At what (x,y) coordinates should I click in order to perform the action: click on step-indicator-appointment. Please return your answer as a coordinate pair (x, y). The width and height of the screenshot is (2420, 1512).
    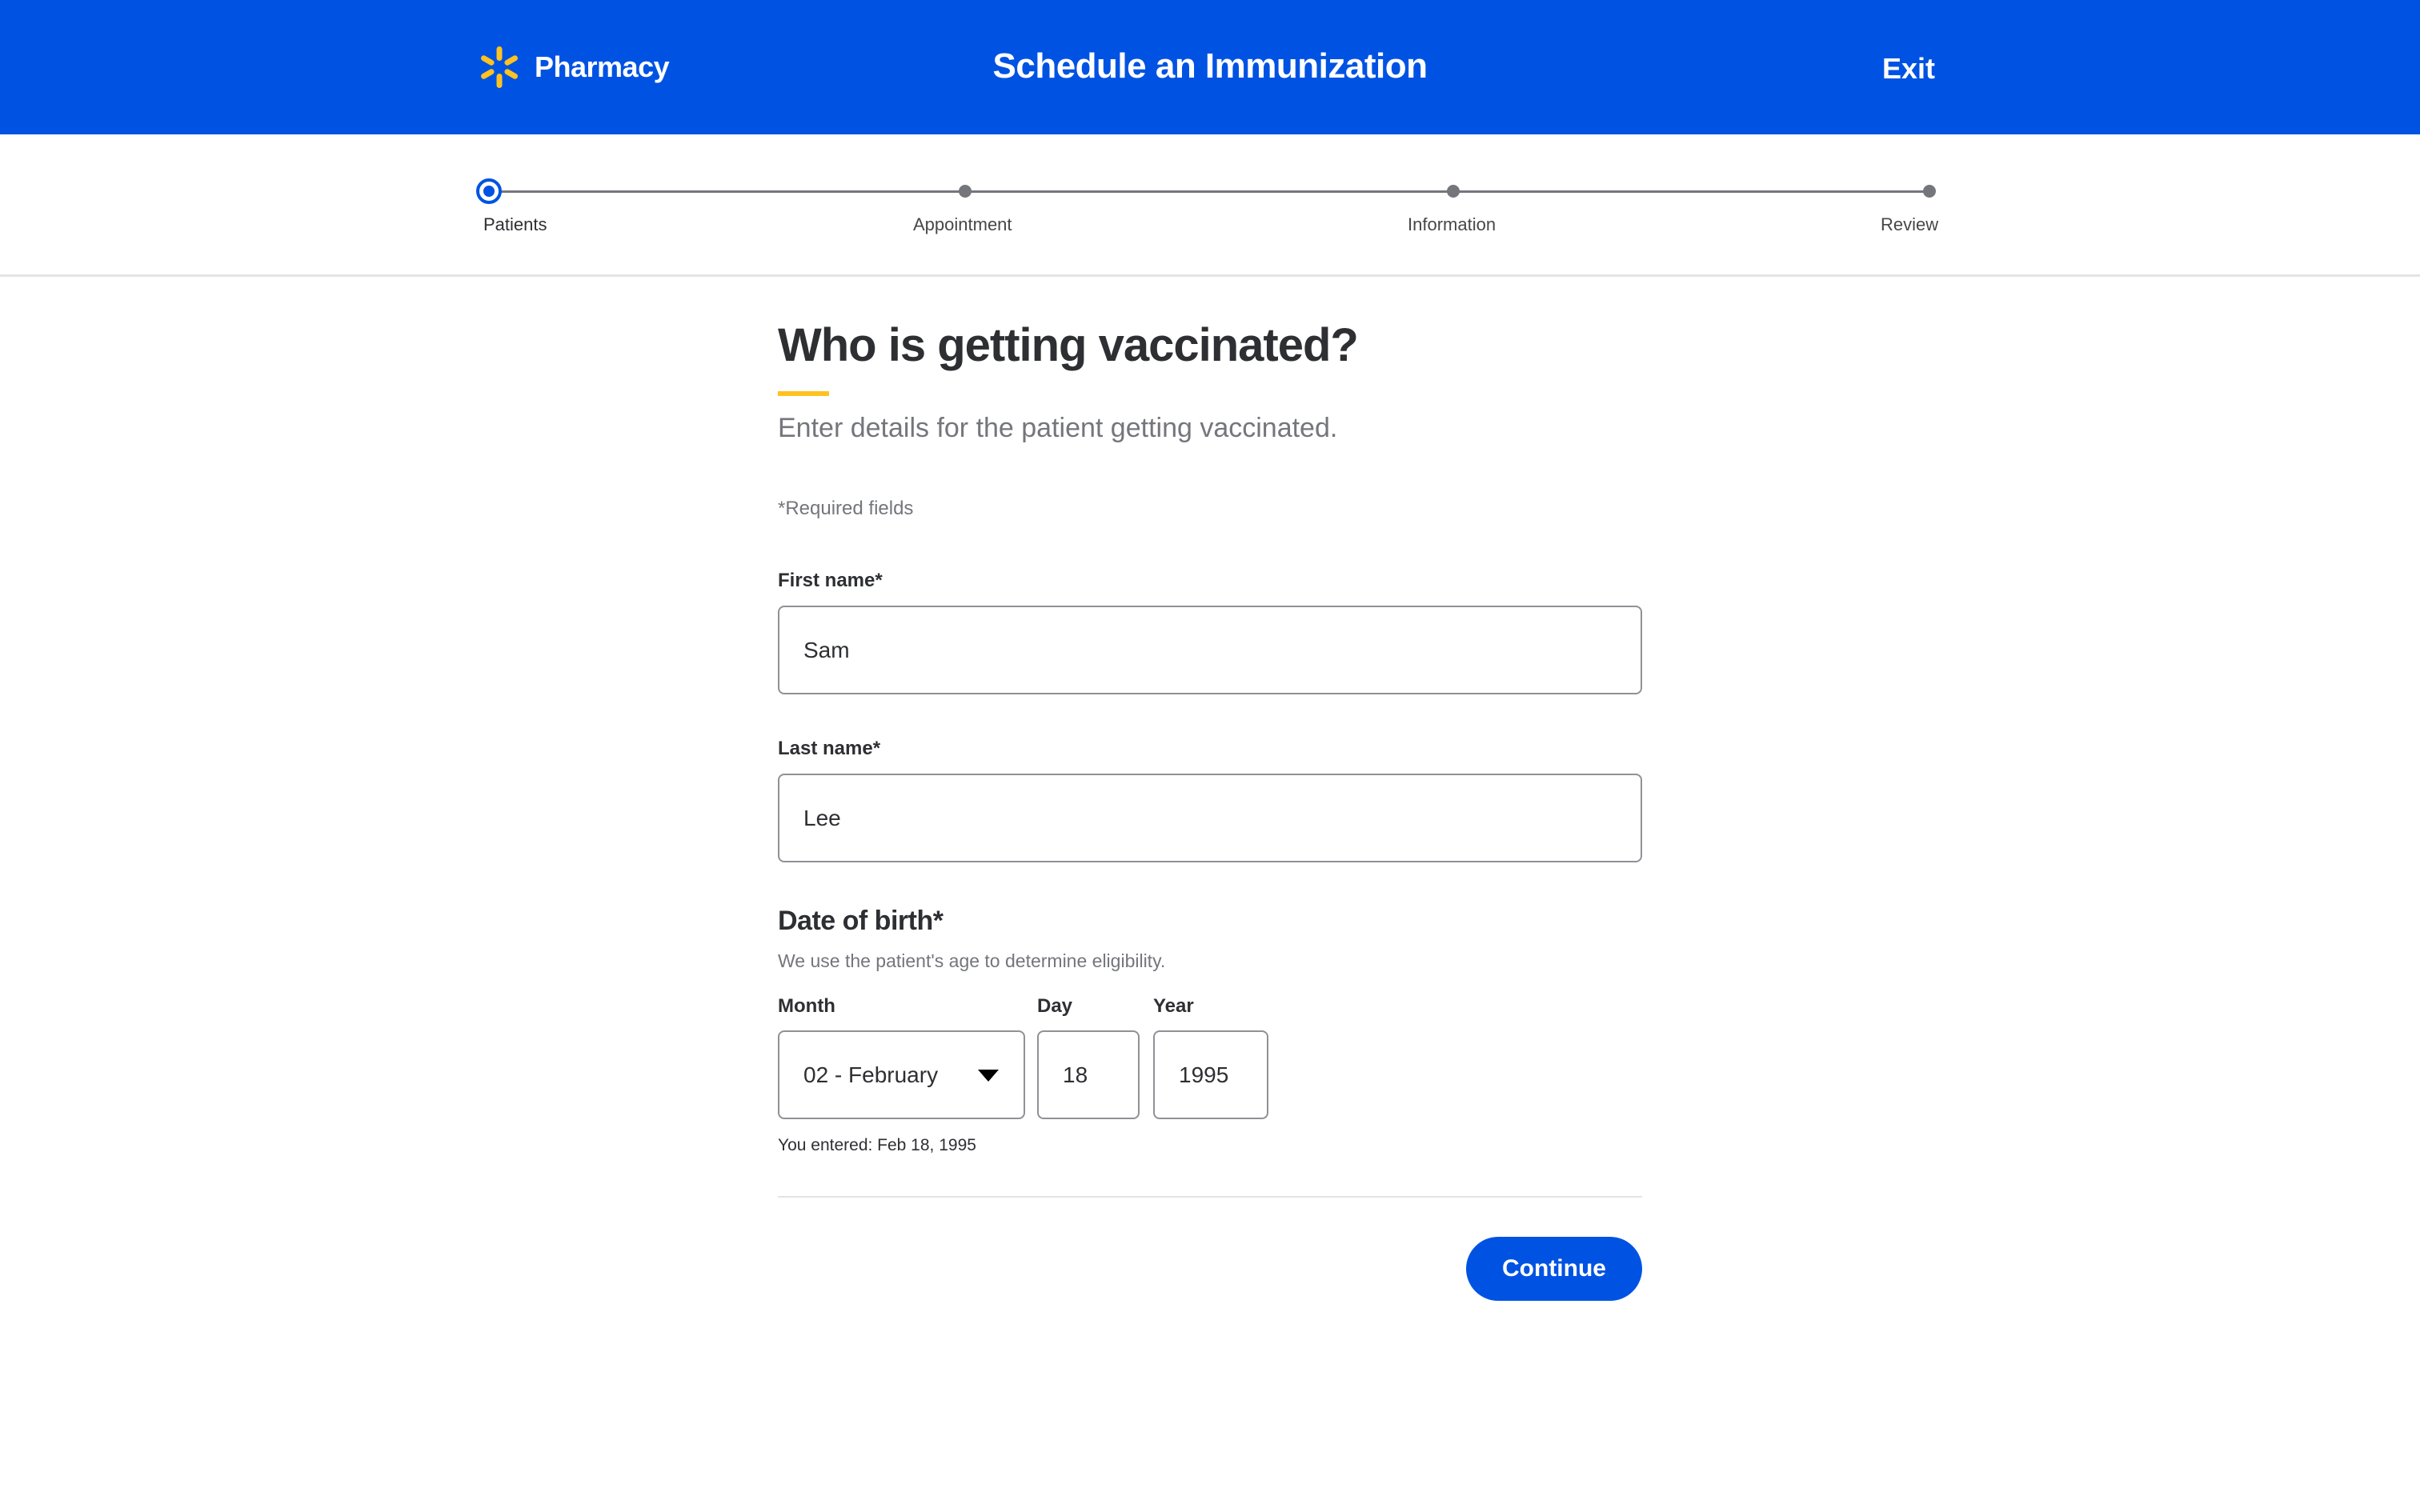
    Looking at the image, I should click on (965, 191).